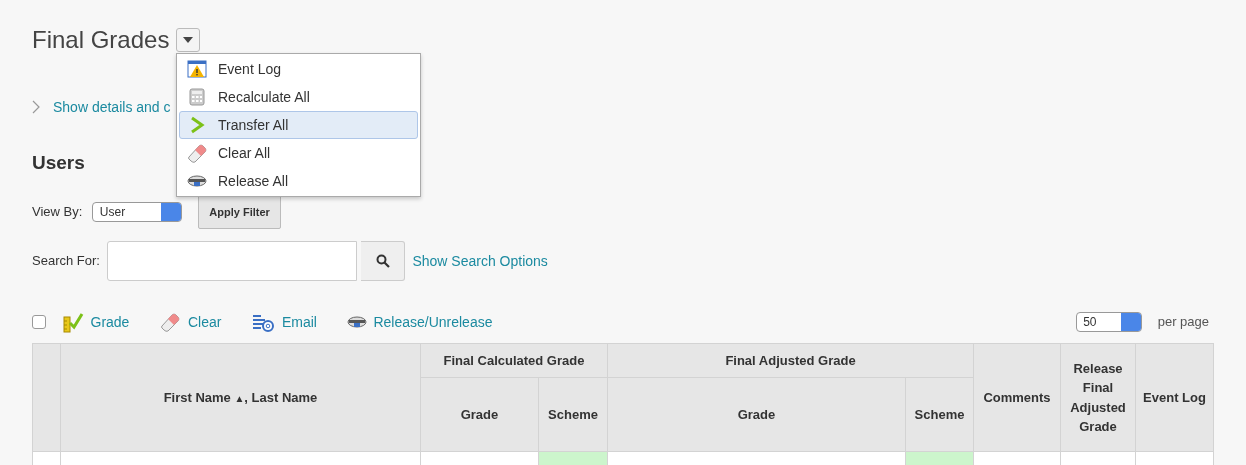 This screenshot has width=1246, height=465. I want to click on view-by-label: View By:, so click(57, 212).